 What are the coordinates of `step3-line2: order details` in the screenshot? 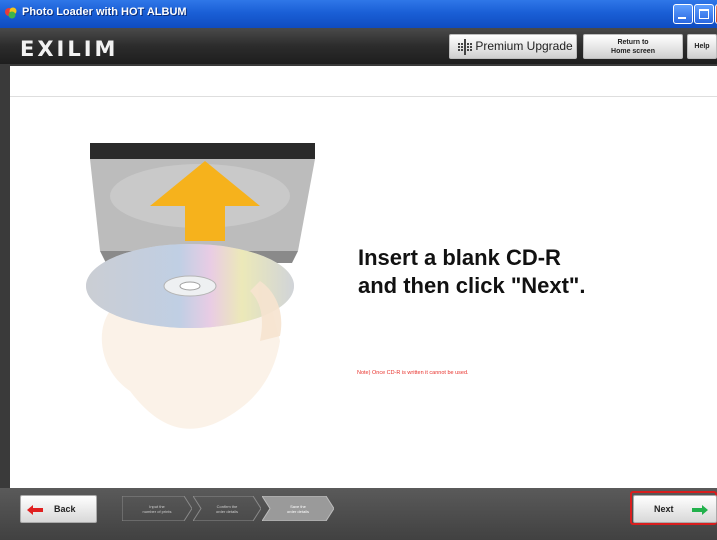 It's located at (297, 511).